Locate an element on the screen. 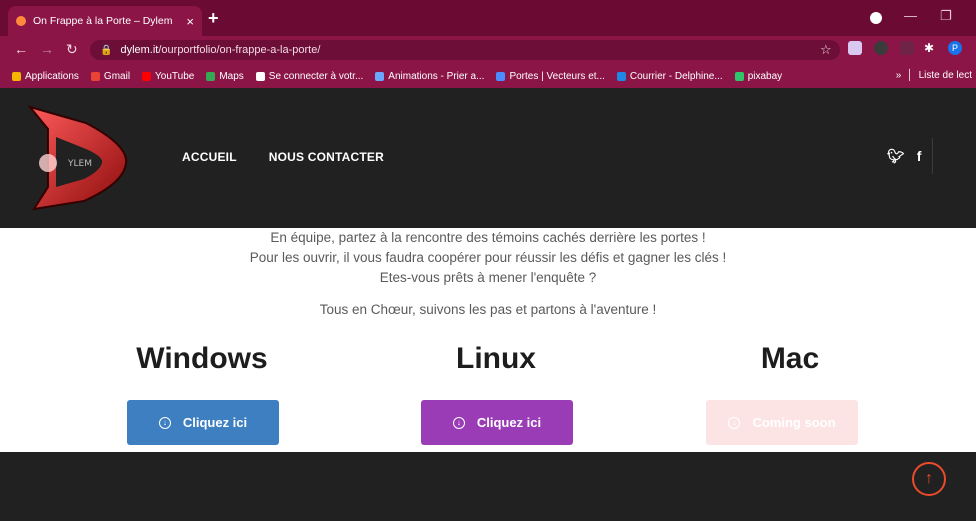  bookmark-label: pixabay is located at coordinates (765, 76).